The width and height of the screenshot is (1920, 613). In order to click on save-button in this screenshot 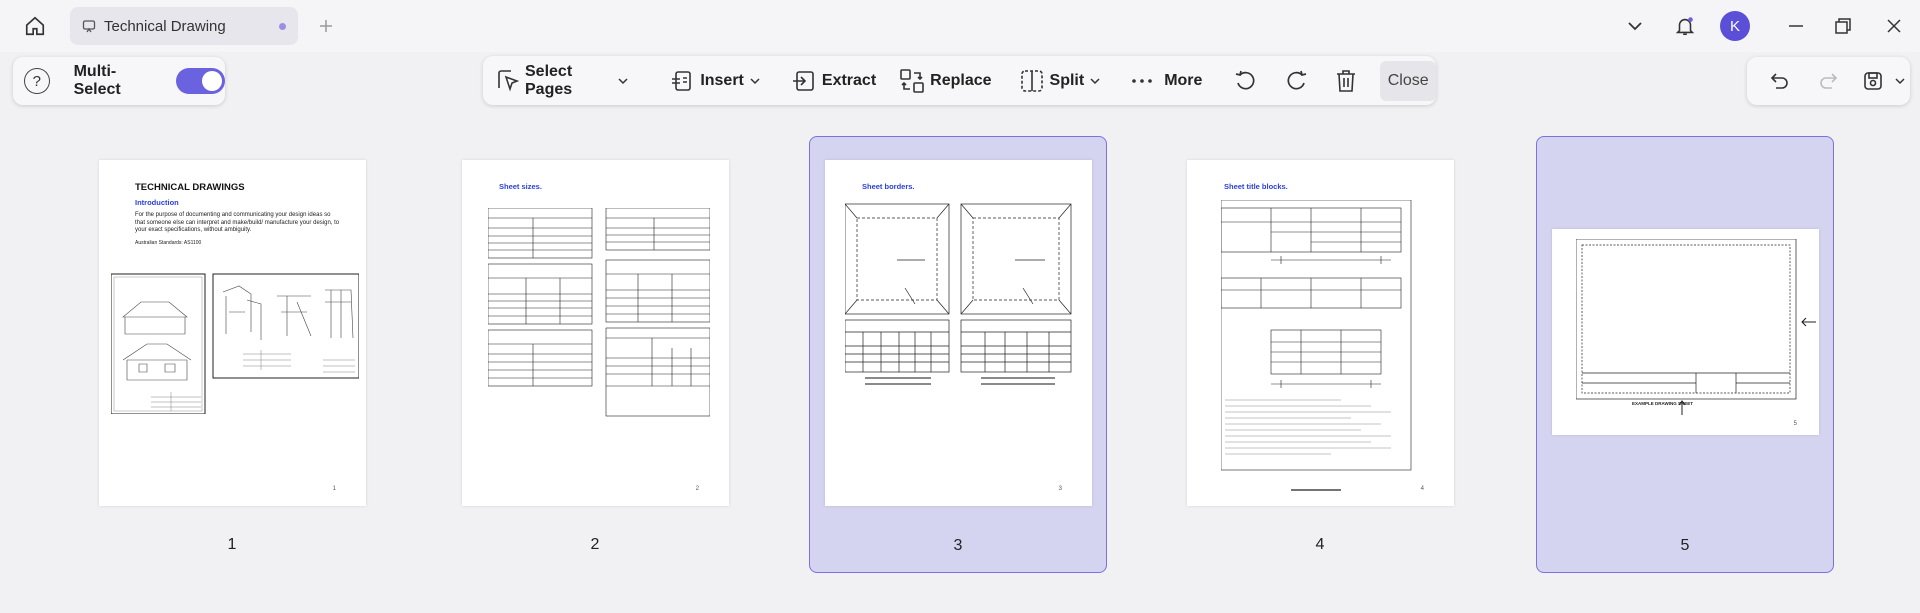, I will do `click(1873, 81)`.